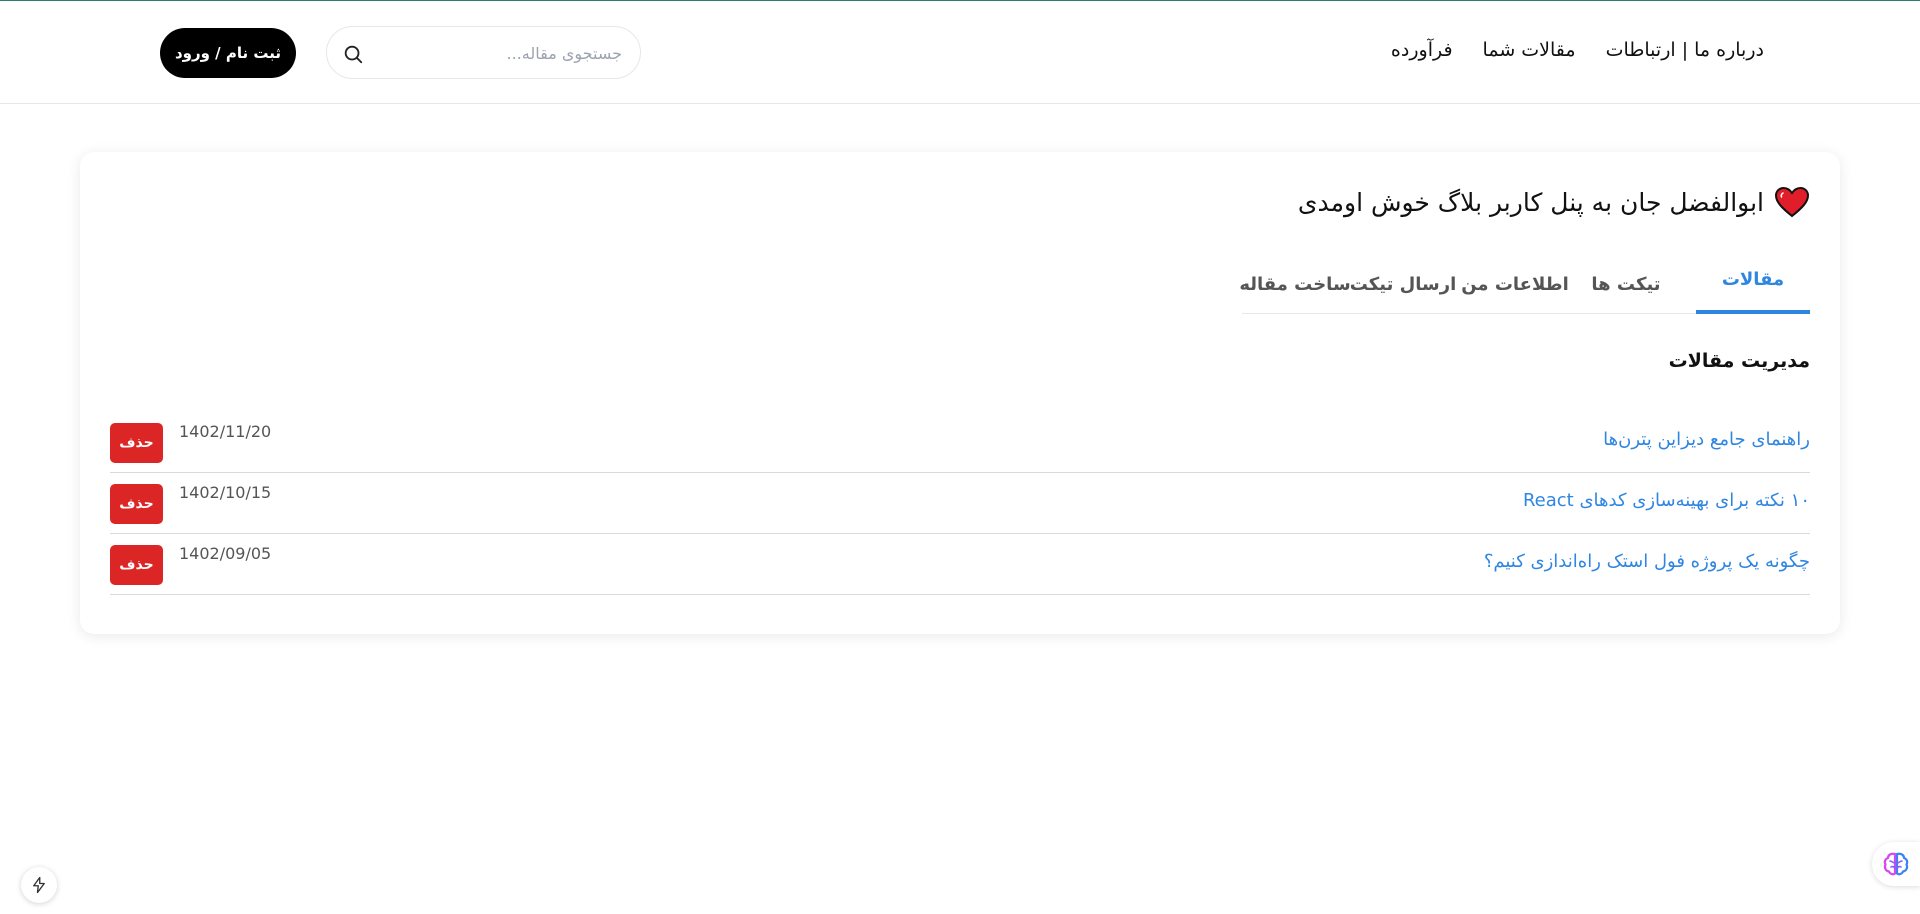 The width and height of the screenshot is (1920, 914). What do you see at coordinates (1515, 284) in the screenshot?
I see `tab-my-info: اطلاعات من` at bounding box center [1515, 284].